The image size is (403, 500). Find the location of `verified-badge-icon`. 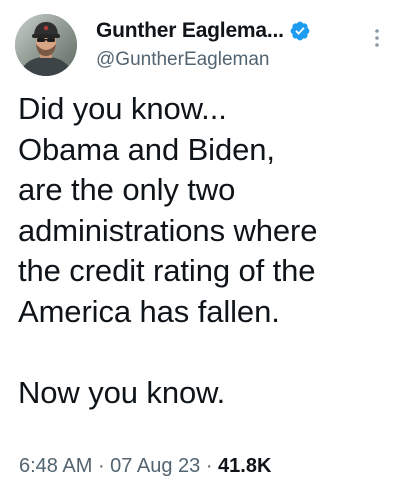

verified-badge-icon is located at coordinates (300, 31).